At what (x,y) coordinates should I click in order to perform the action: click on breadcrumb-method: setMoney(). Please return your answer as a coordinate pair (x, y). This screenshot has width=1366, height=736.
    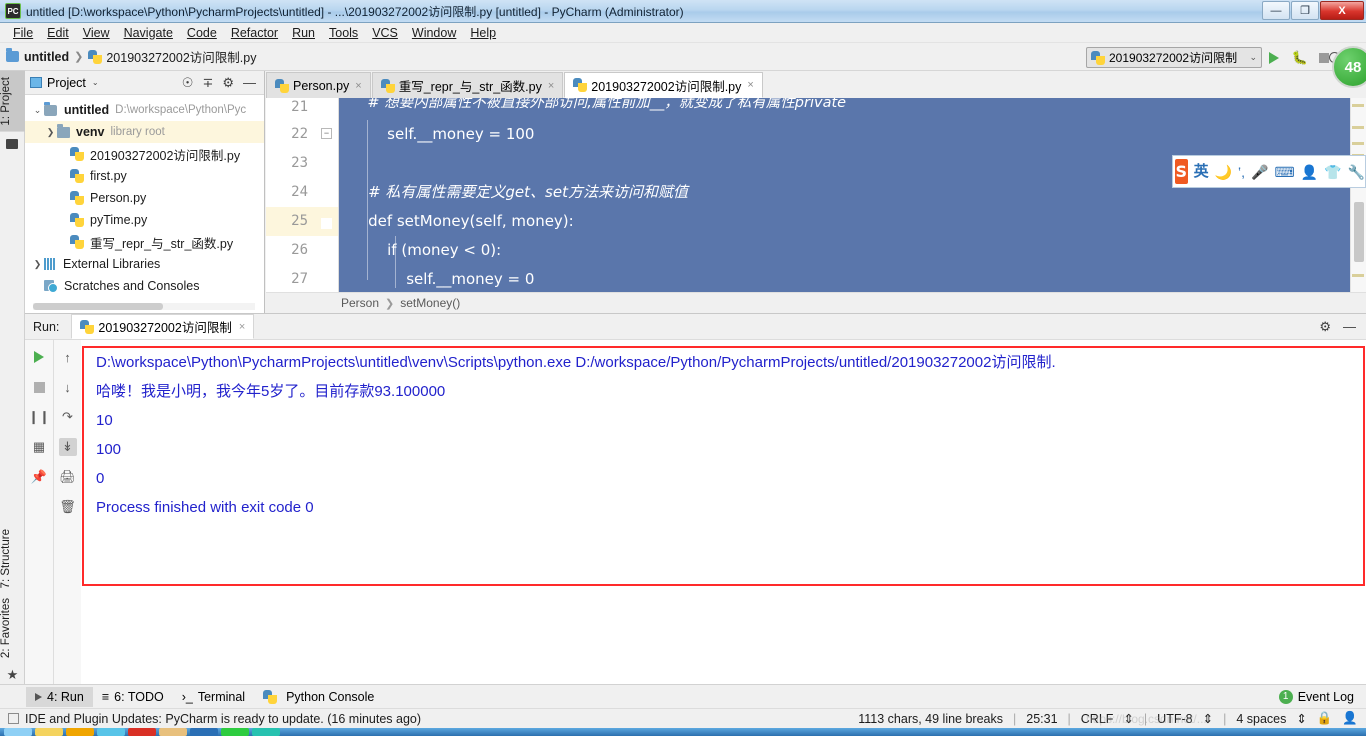
    Looking at the image, I should click on (430, 303).